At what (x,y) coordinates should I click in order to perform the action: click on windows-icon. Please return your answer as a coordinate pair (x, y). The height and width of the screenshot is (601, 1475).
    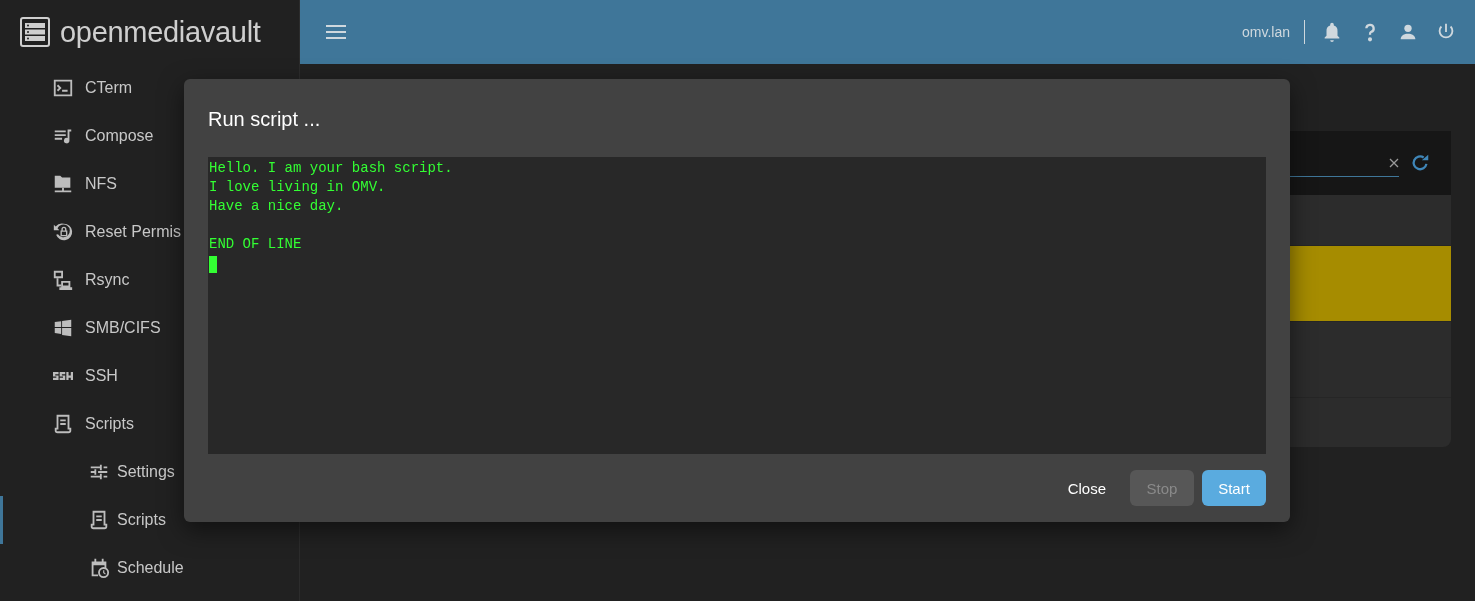
    Looking at the image, I should click on (63, 328).